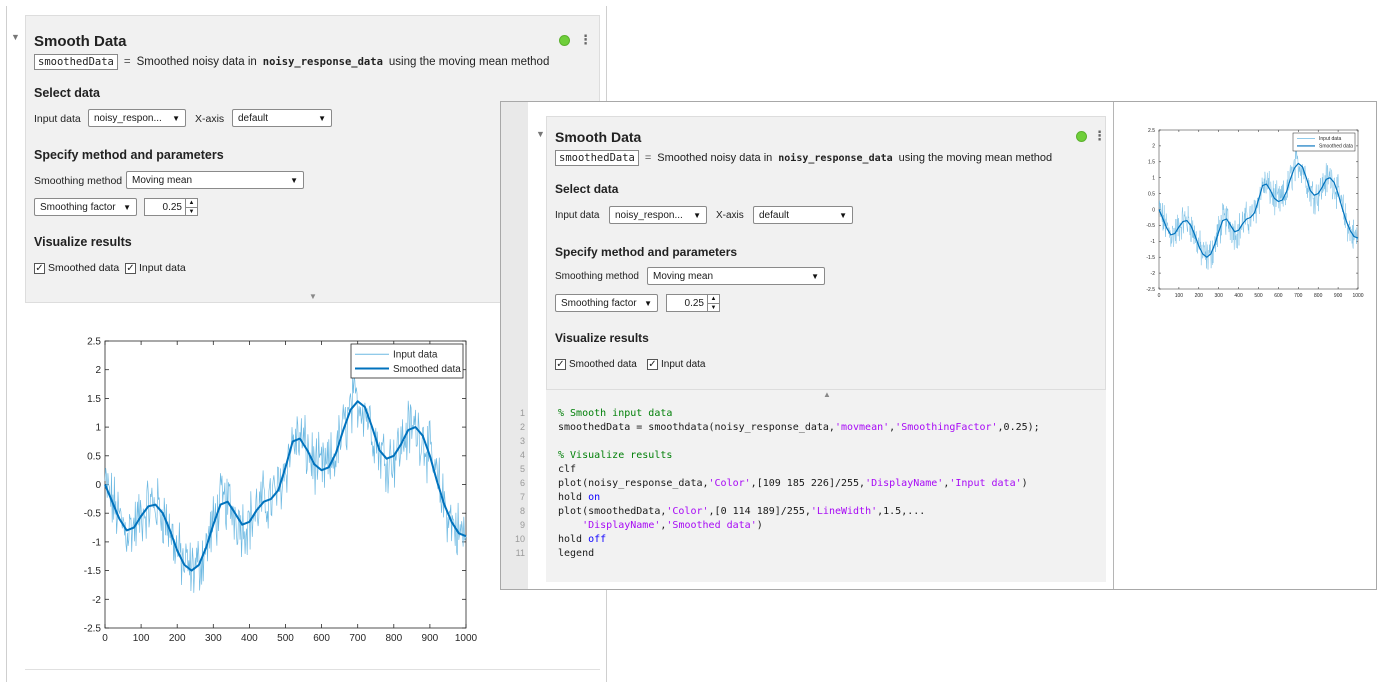  I want to click on line-number: 8, so click(522, 511).